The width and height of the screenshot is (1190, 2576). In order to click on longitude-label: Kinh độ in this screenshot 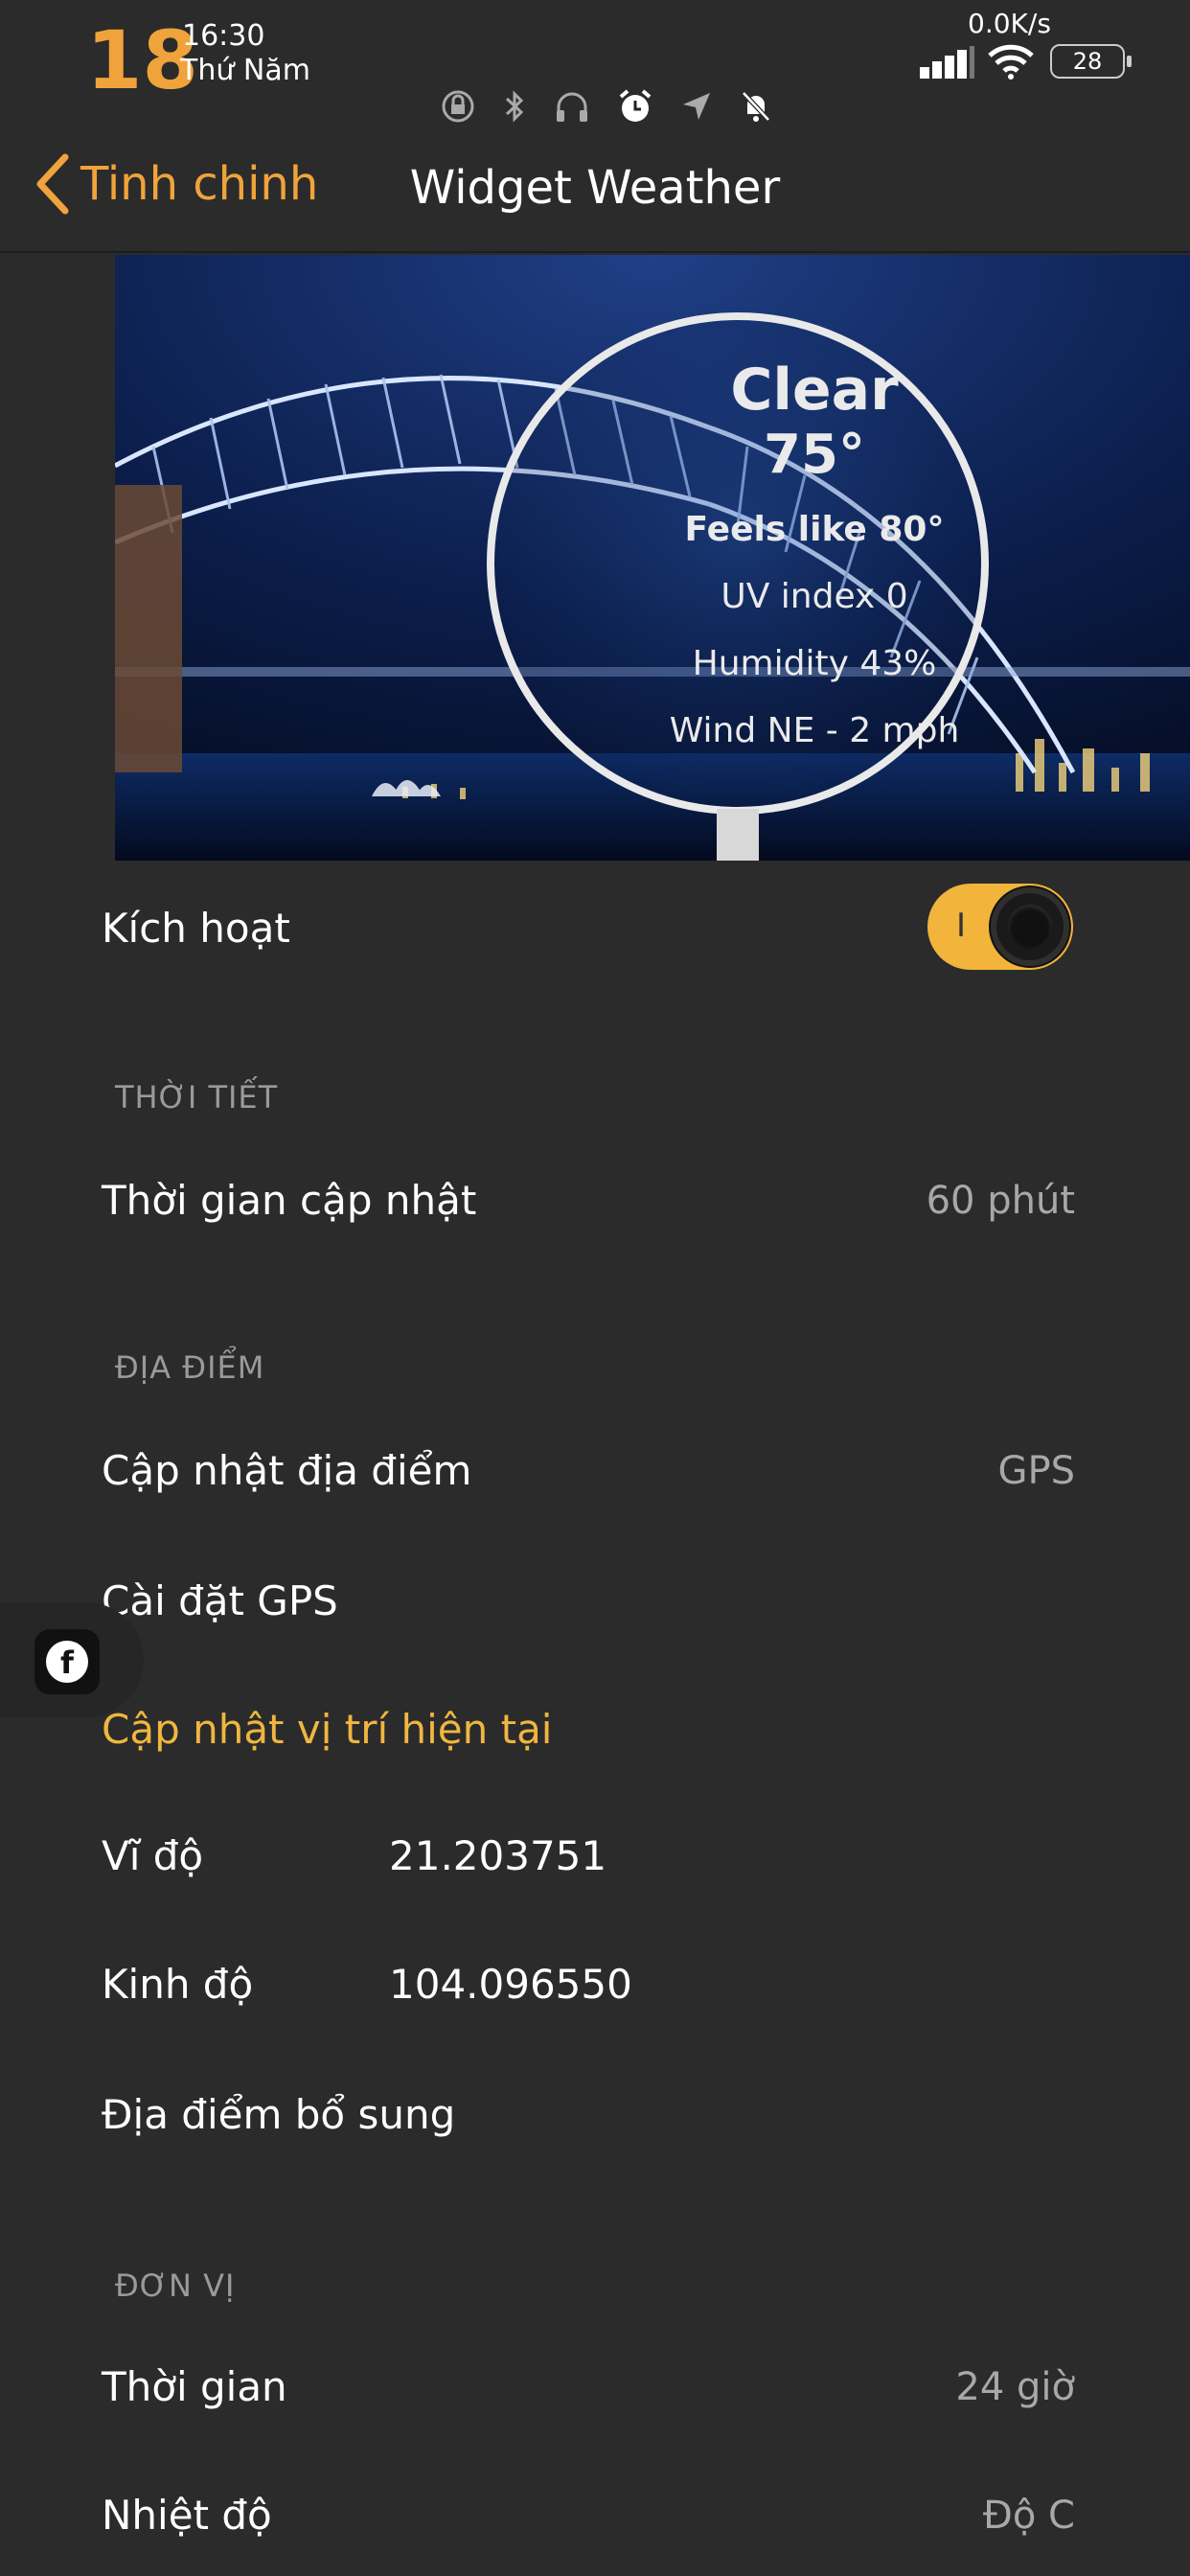, I will do `click(178, 1984)`.